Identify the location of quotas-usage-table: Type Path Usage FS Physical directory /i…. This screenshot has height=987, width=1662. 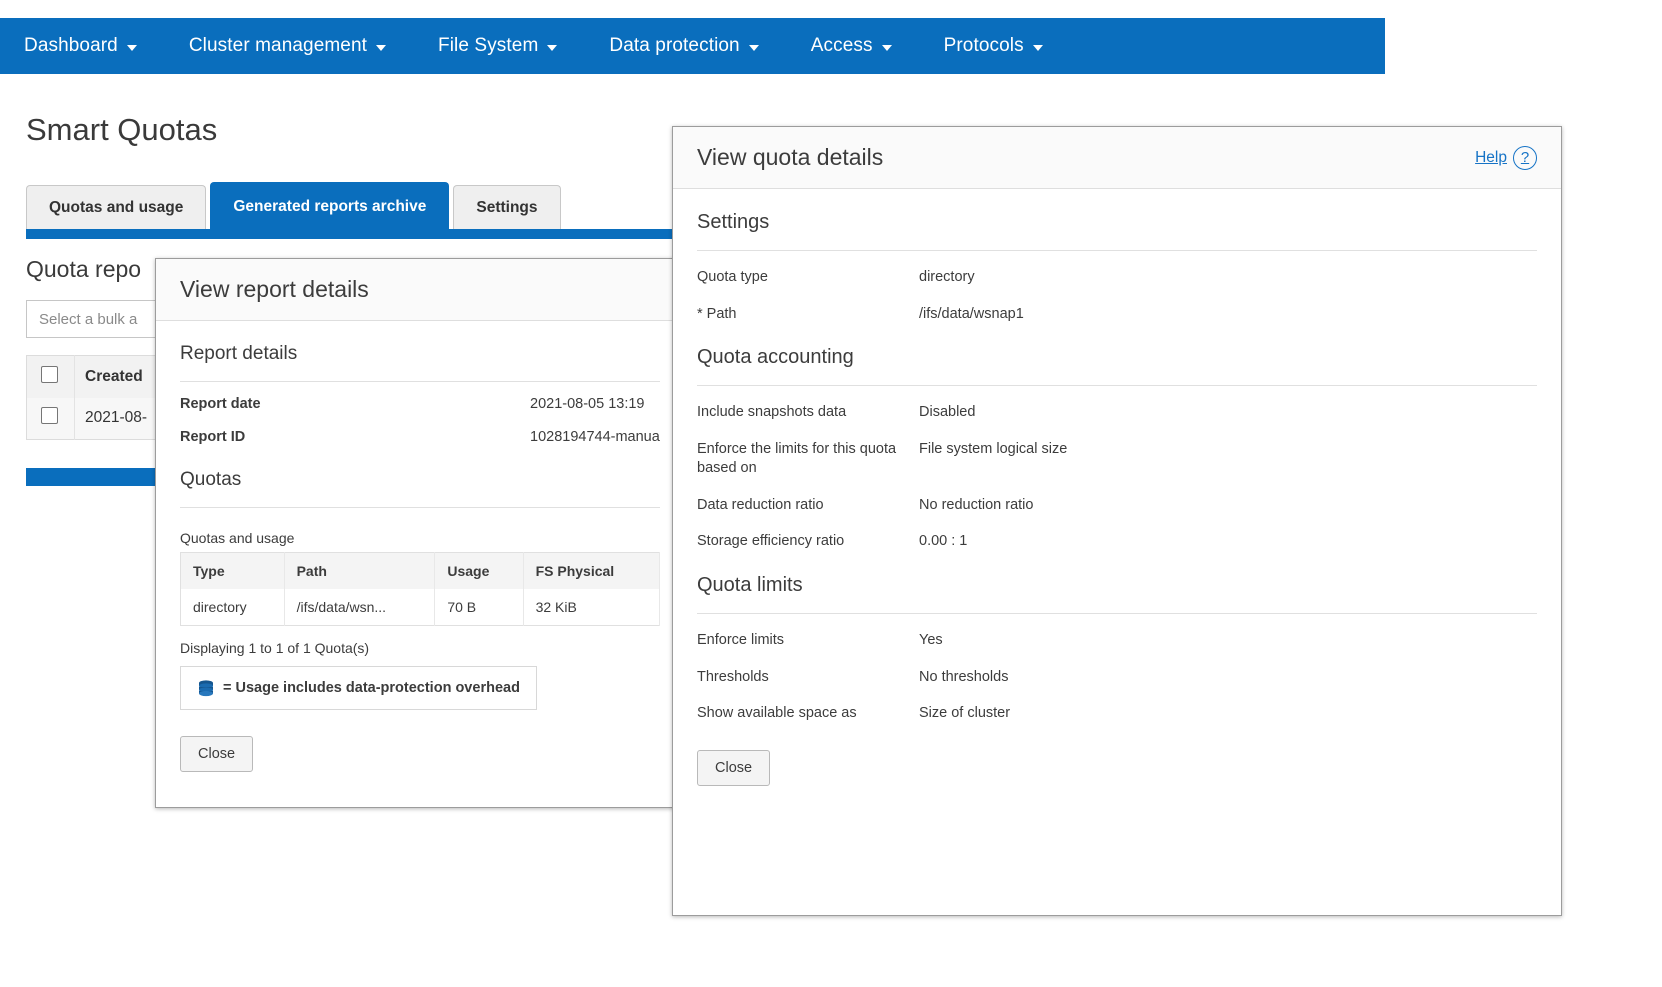
(420, 589).